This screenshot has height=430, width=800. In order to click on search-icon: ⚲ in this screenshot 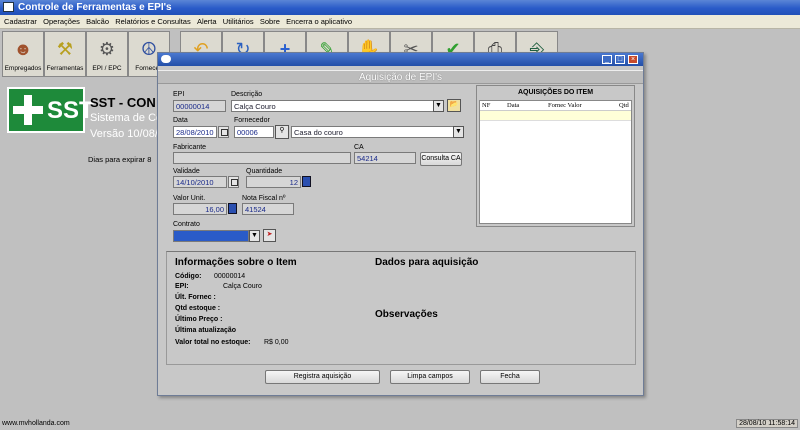, I will do `click(282, 132)`.